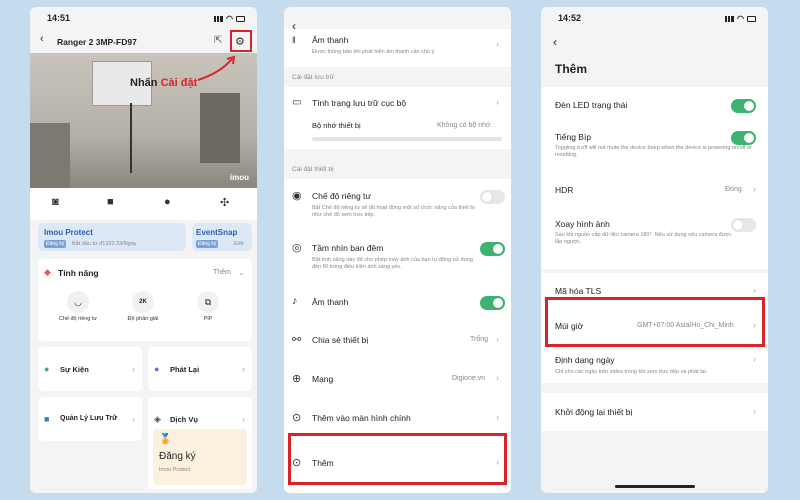 This screenshot has width=800, height=500. Describe the element at coordinates (239, 177) in the screenshot. I see `imou-logo: imou` at that location.